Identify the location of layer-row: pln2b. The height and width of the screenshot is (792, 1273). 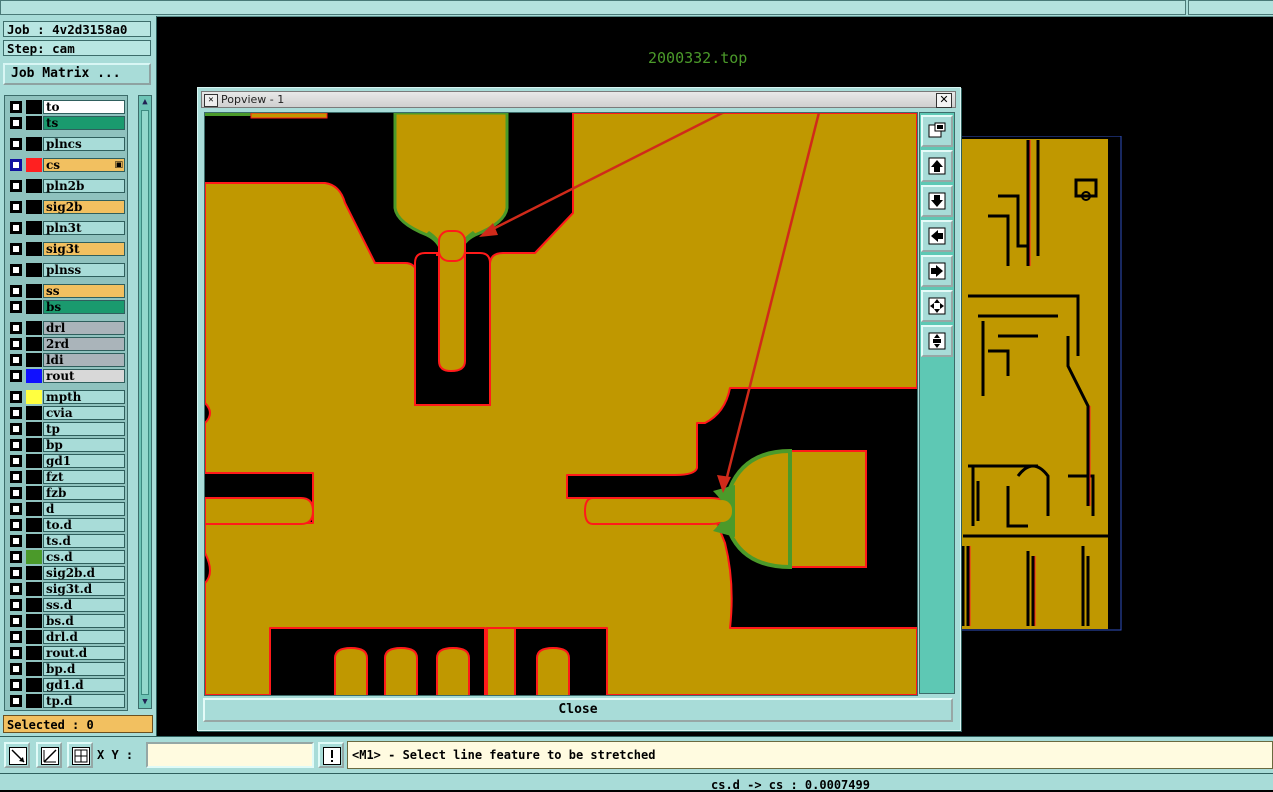
(66, 186).